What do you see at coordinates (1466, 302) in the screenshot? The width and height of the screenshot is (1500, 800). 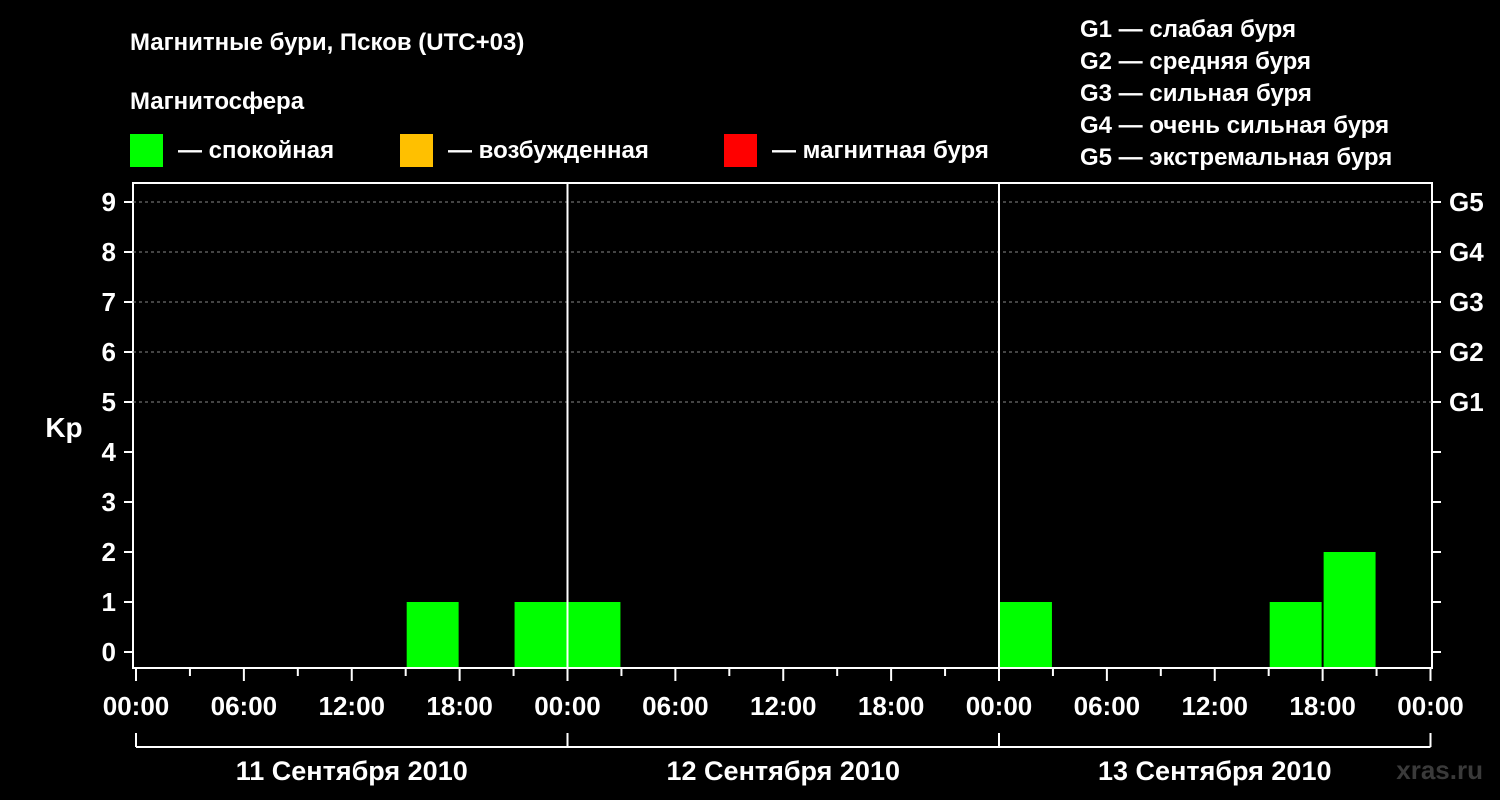 I see `right-axis-label: G3` at bounding box center [1466, 302].